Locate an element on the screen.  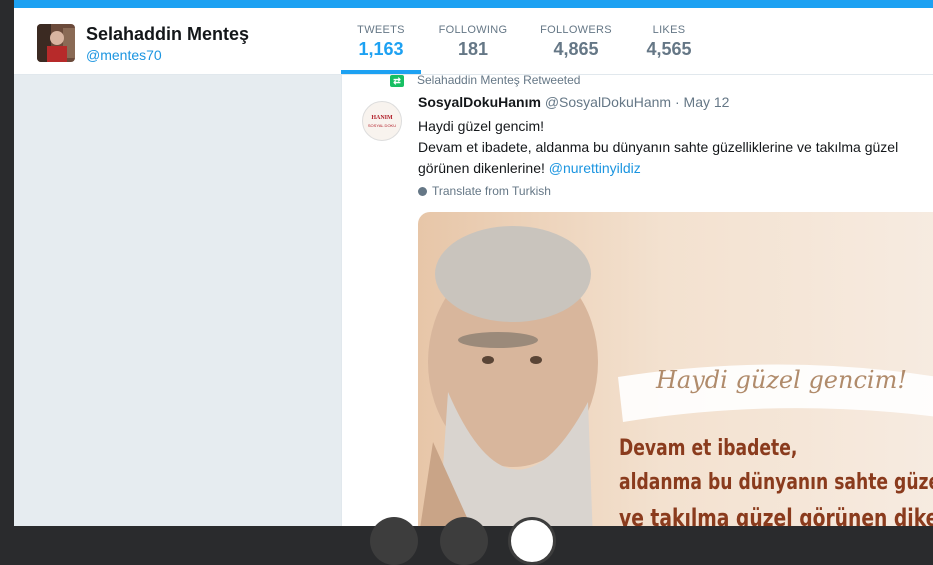
media-banner-text: Haydi güzel gencim! is located at coordinates (781, 380).